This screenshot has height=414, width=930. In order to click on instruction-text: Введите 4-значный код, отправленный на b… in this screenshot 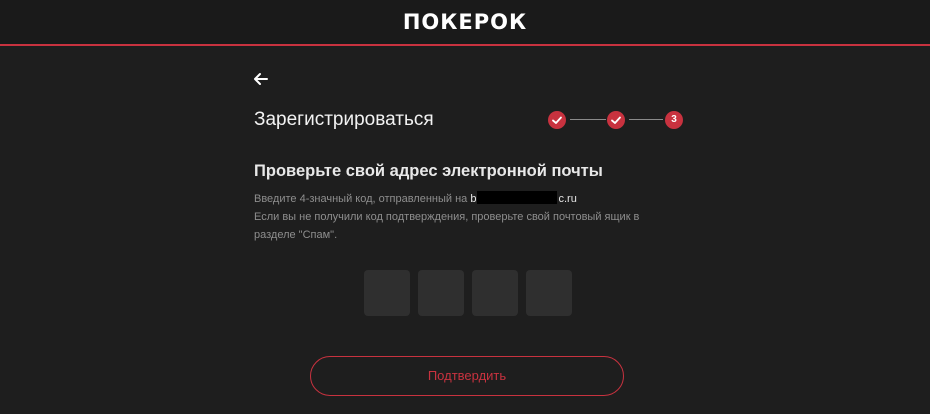, I will do `click(464, 217)`.